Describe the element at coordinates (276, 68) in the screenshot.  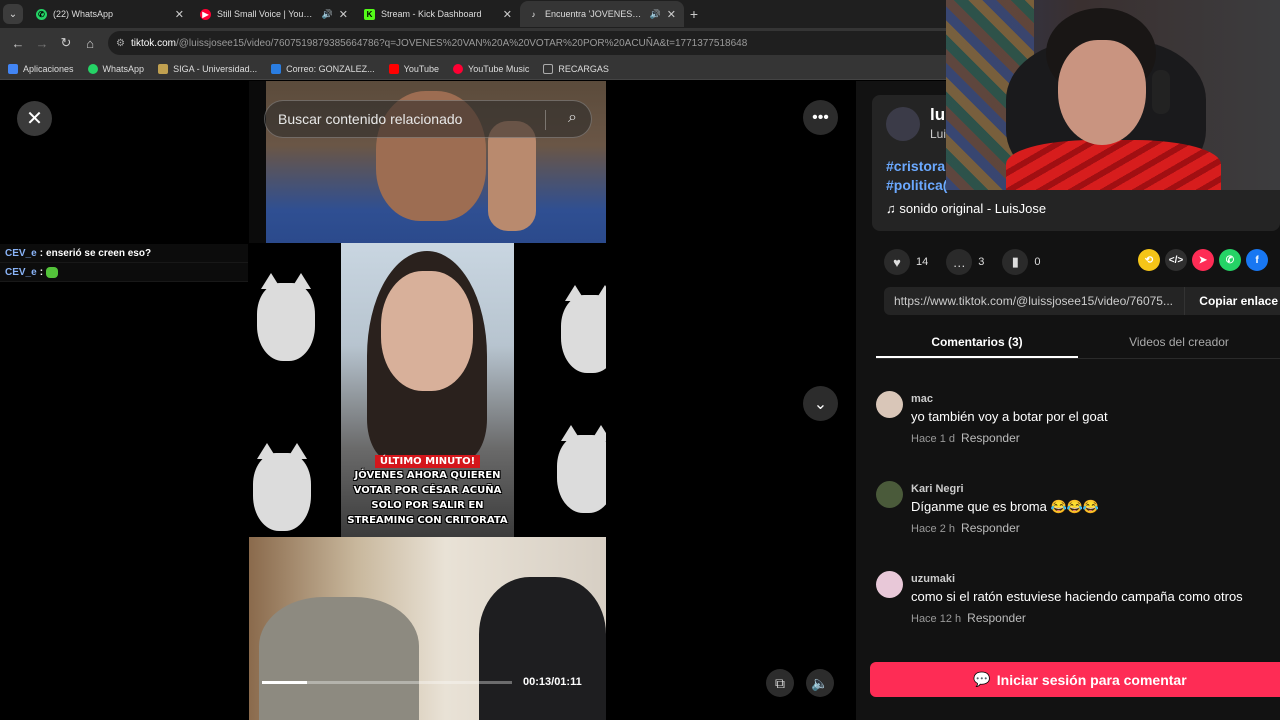
I see `mail-icon` at that location.